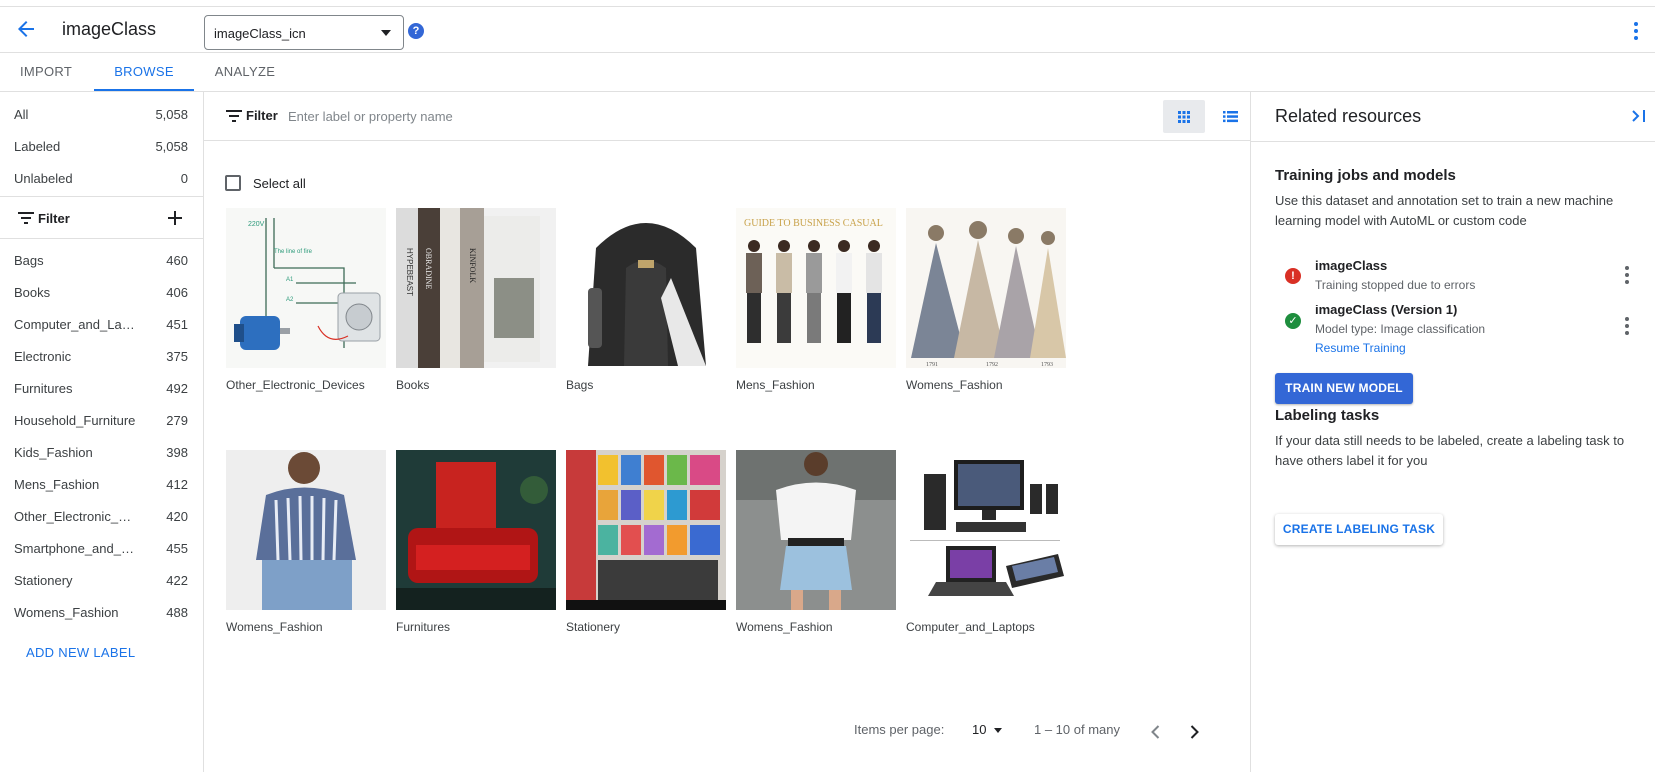 The width and height of the screenshot is (1655, 772). I want to click on select-all-label: Select all, so click(279, 183).